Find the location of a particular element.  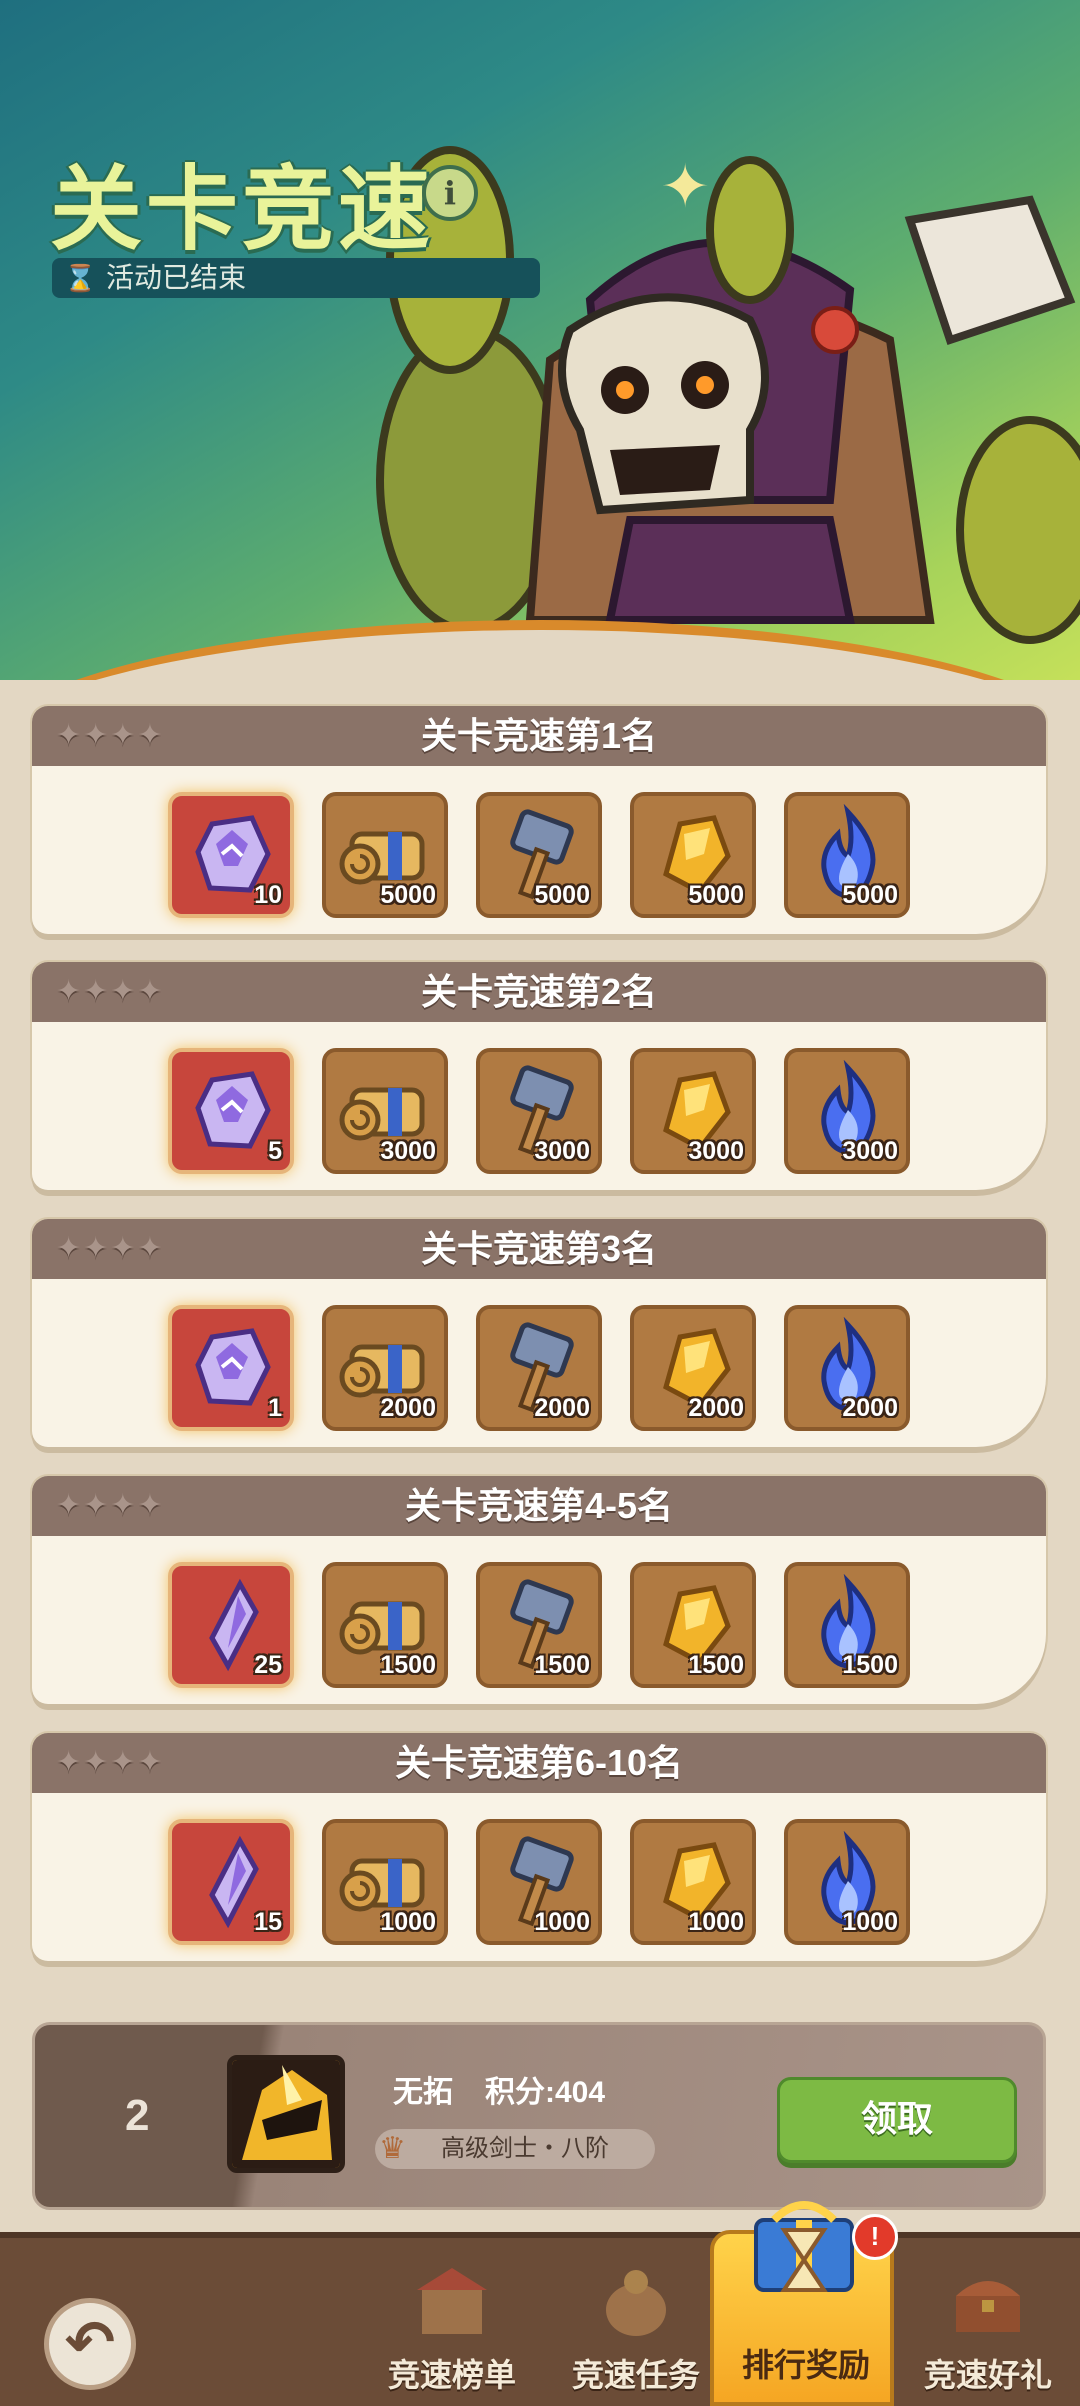

avatar is located at coordinates (286, 2114).